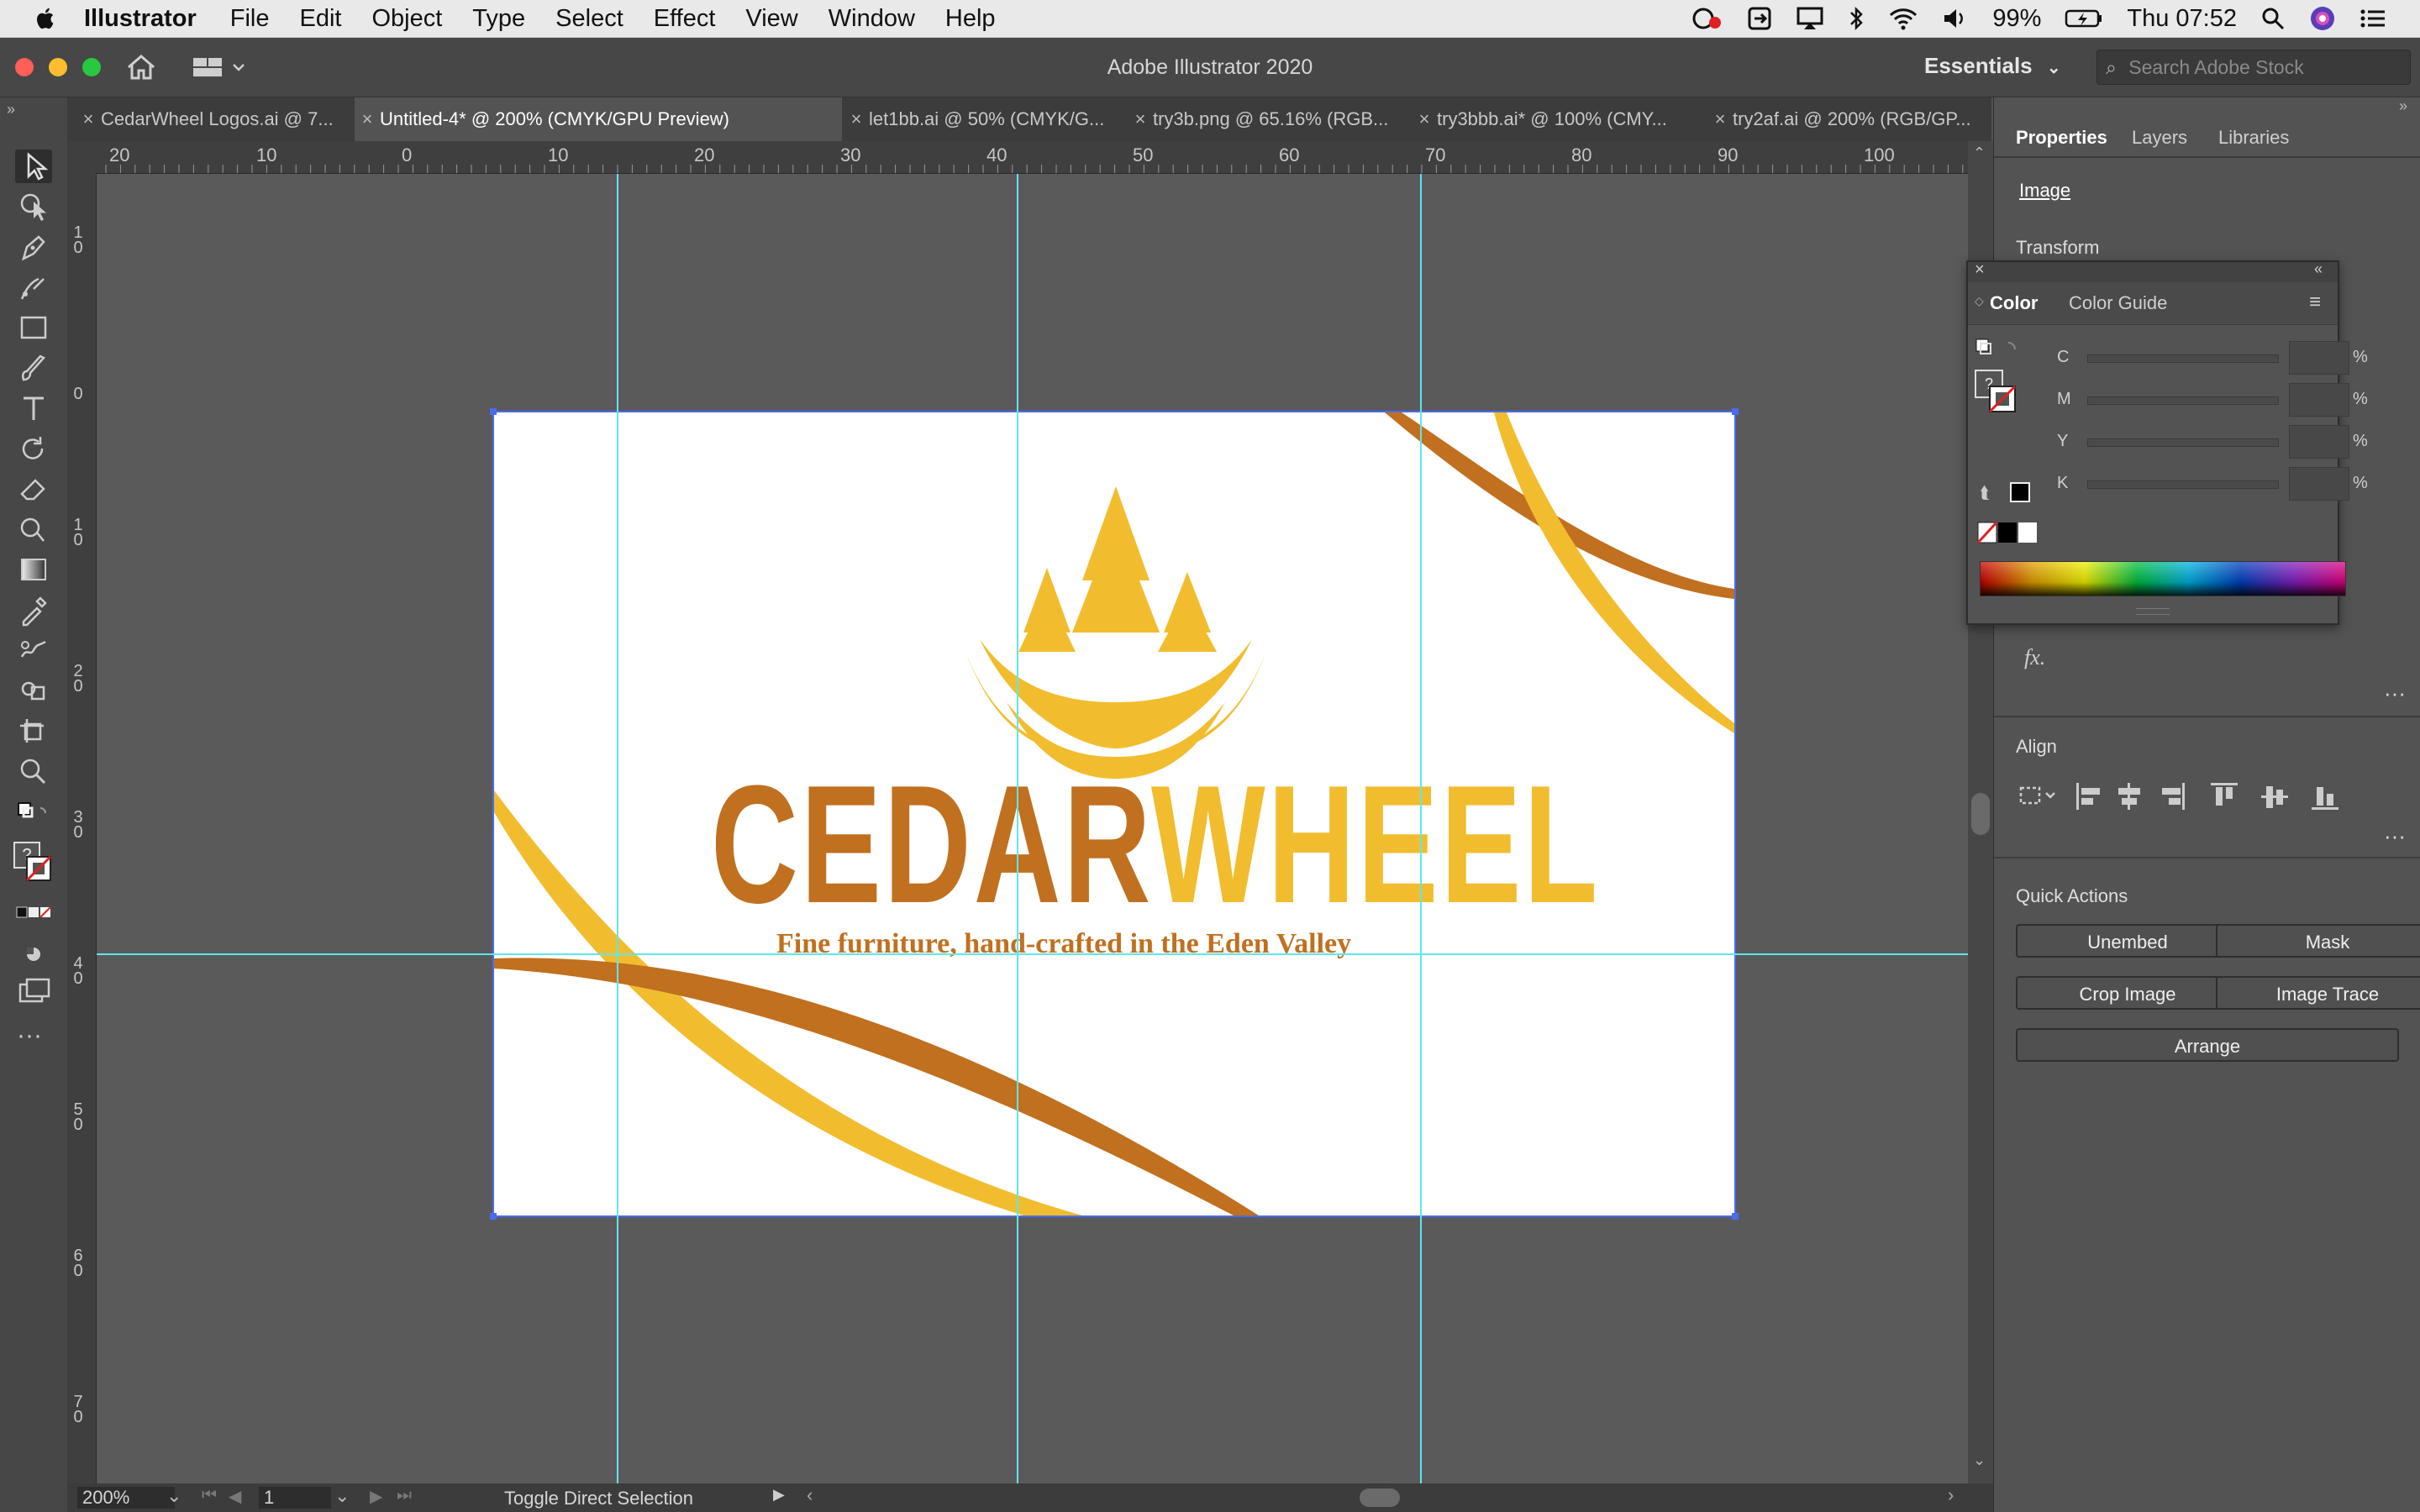  What do you see at coordinates (779, 1495) in the screenshot?
I see `status-menu-arrow-icon: ▶` at bounding box center [779, 1495].